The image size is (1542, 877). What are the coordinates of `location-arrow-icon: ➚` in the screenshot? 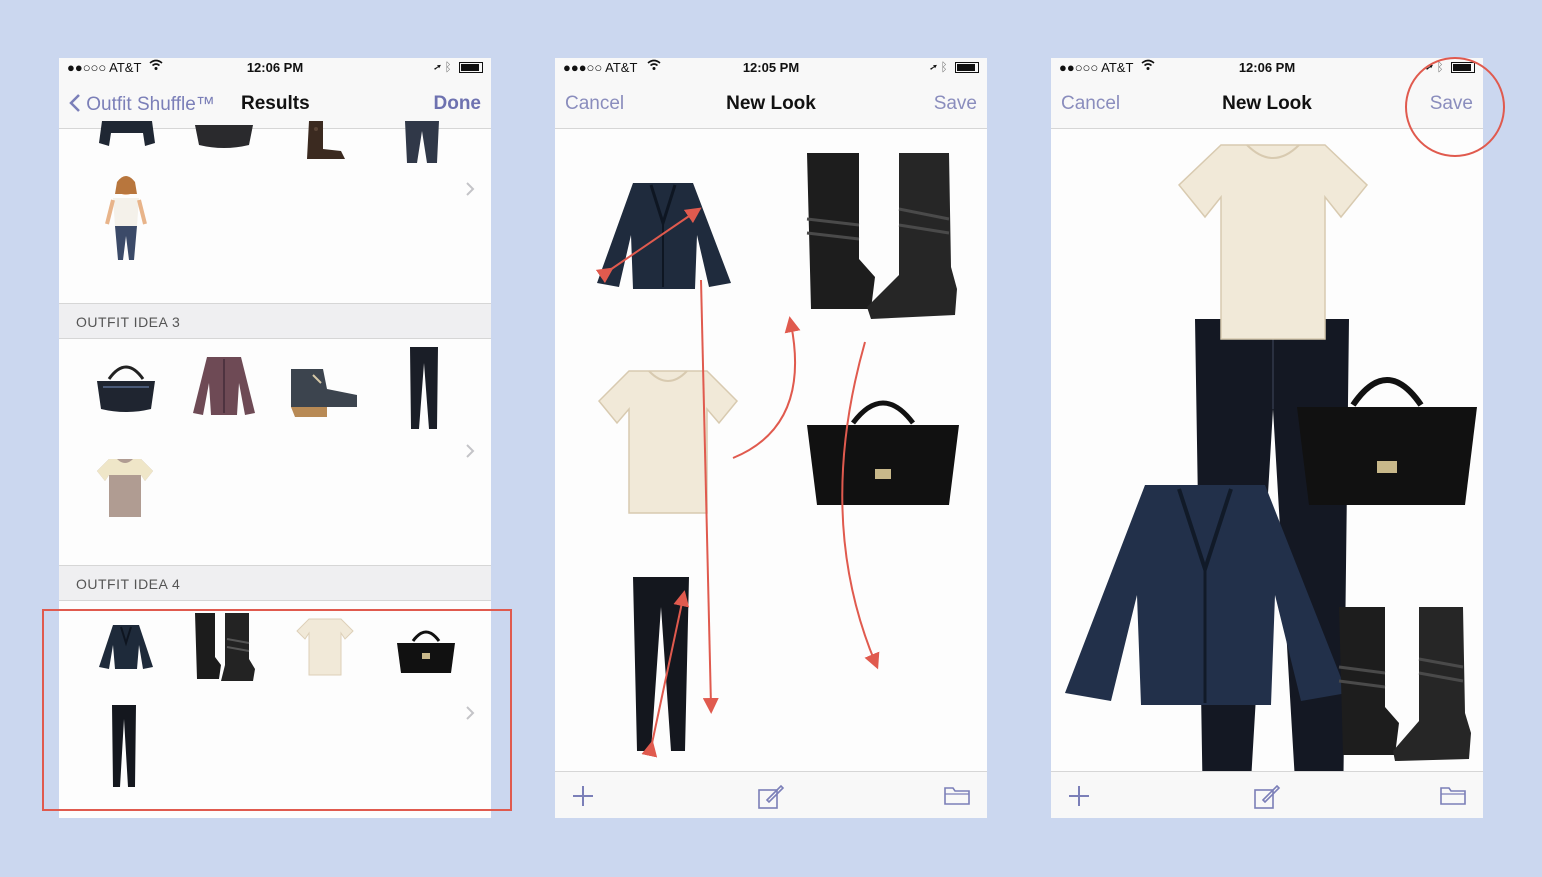 It's located at (437, 67).